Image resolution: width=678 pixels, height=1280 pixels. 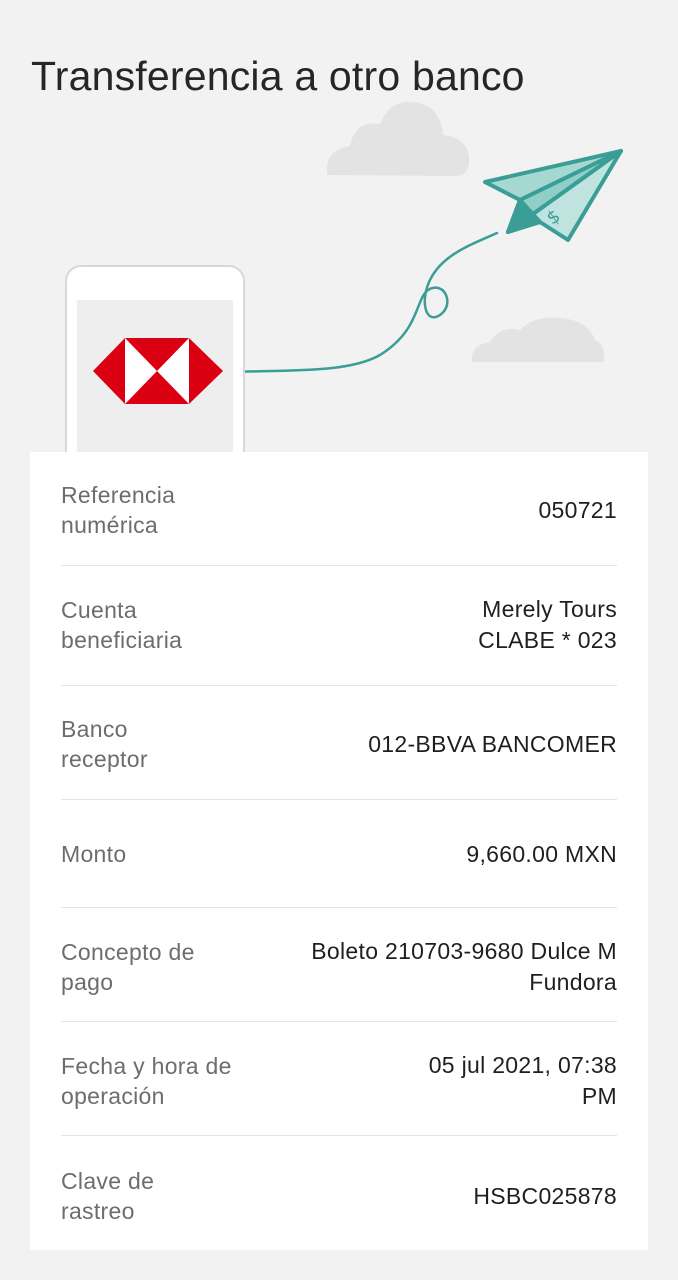 What do you see at coordinates (339, 1196) in the screenshot?
I see `detail-row-clave: Clave de rastreo HSBC025878` at bounding box center [339, 1196].